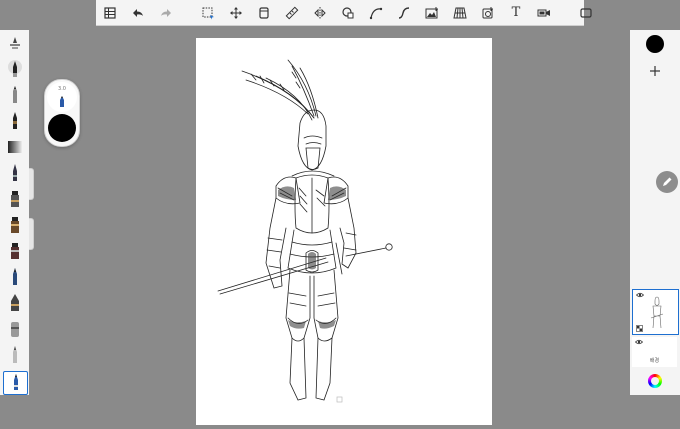 This screenshot has width=680, height=429. Describe the element at coordinates (14, 199) in the screenshot. I see `brush-flat-icon` at that location.